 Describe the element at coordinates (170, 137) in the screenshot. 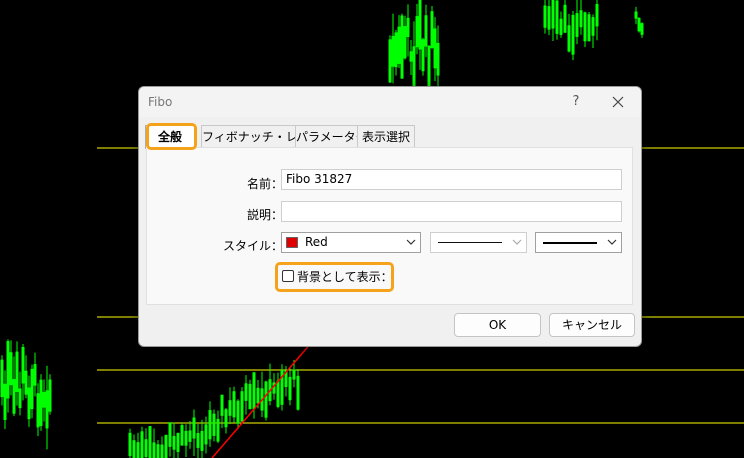

I see `tab-general: 全般` at that location.